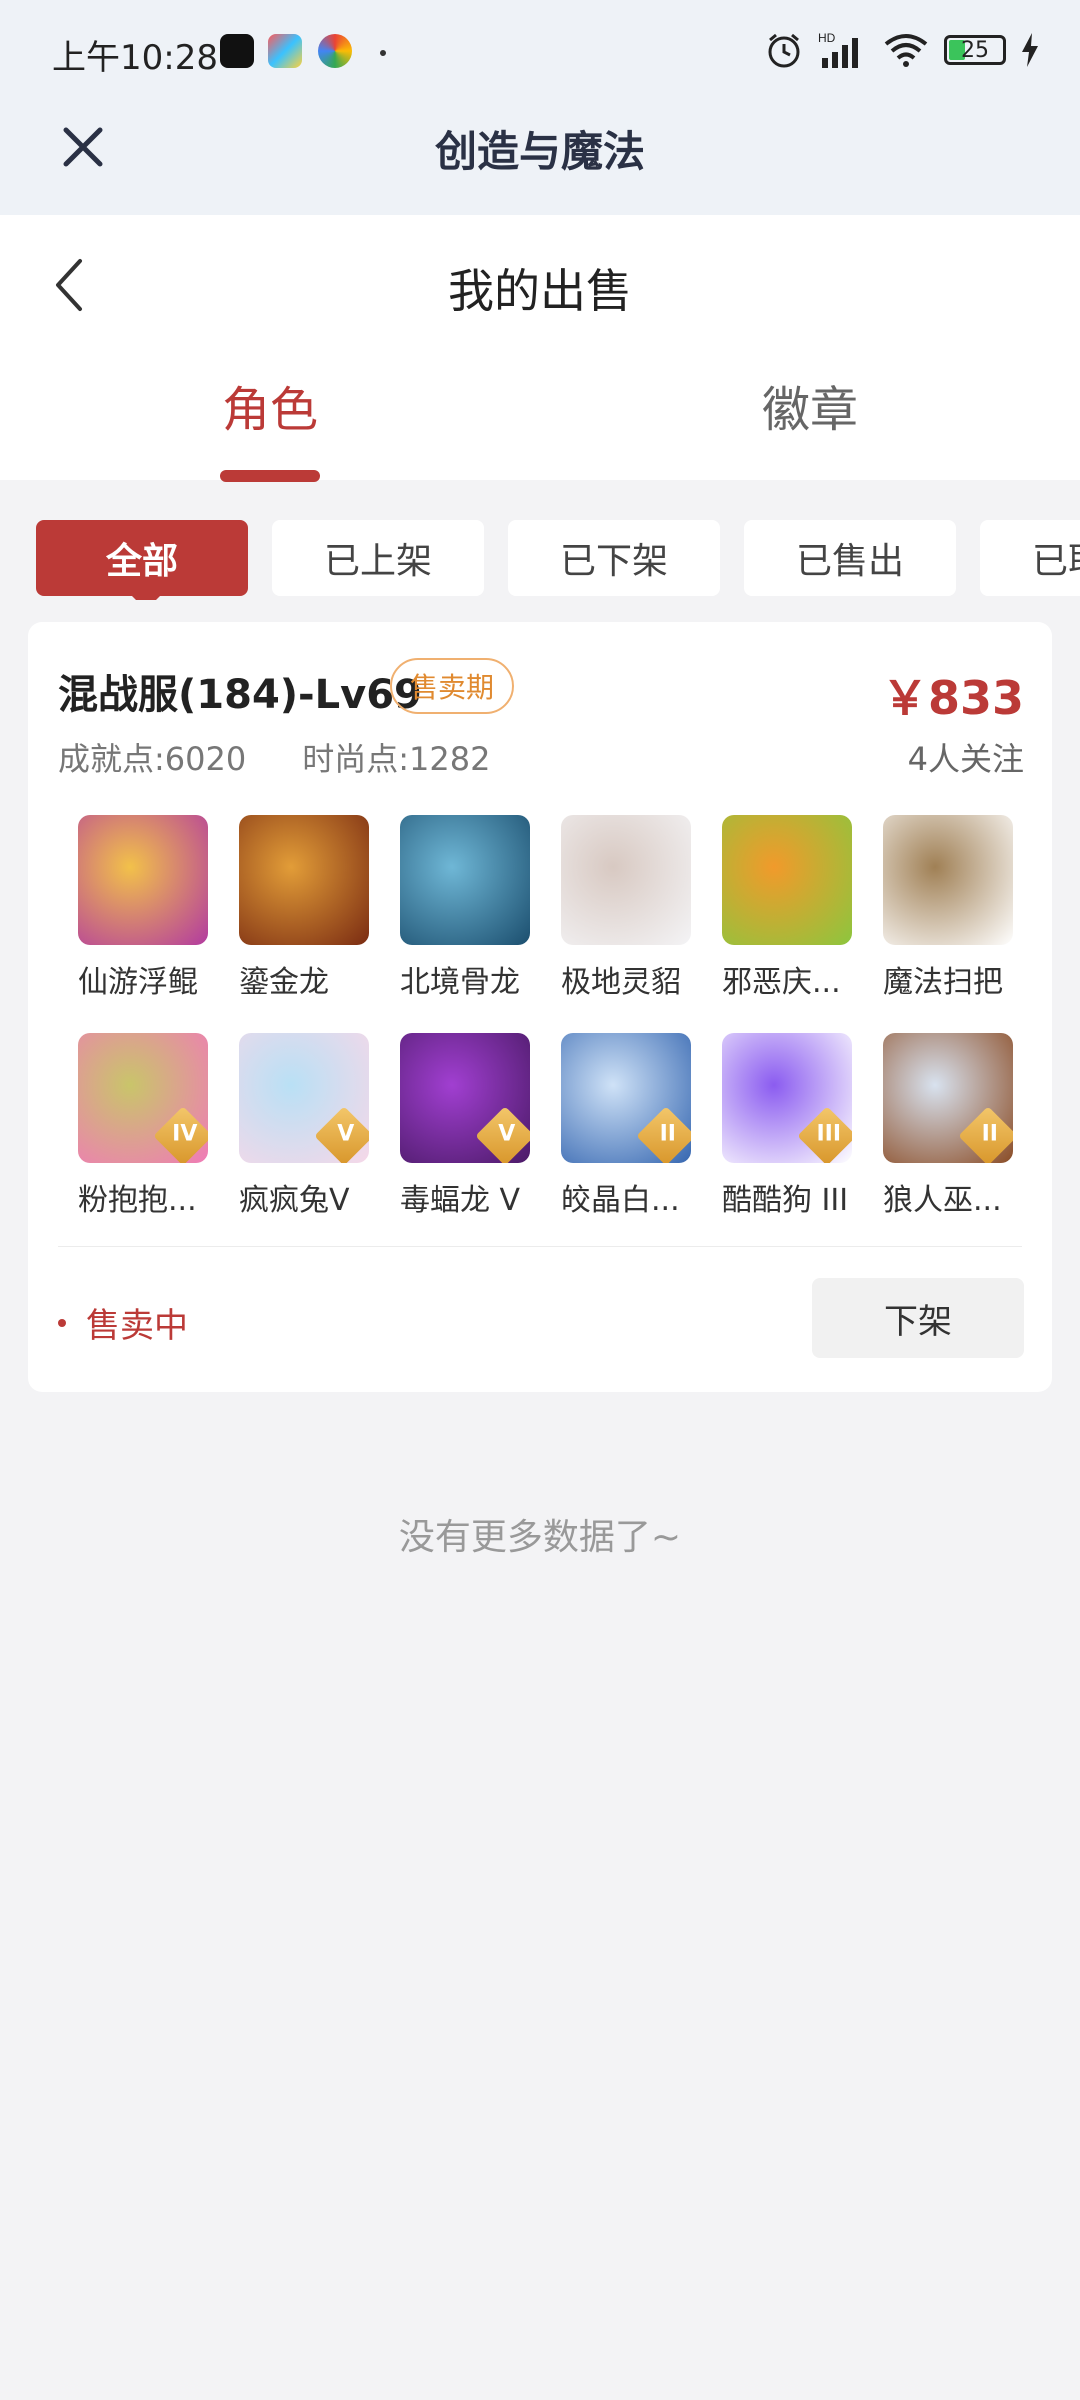 This screenshot has height=2400, width=1080. I want to click on alarm-icon, so click(784, 50).